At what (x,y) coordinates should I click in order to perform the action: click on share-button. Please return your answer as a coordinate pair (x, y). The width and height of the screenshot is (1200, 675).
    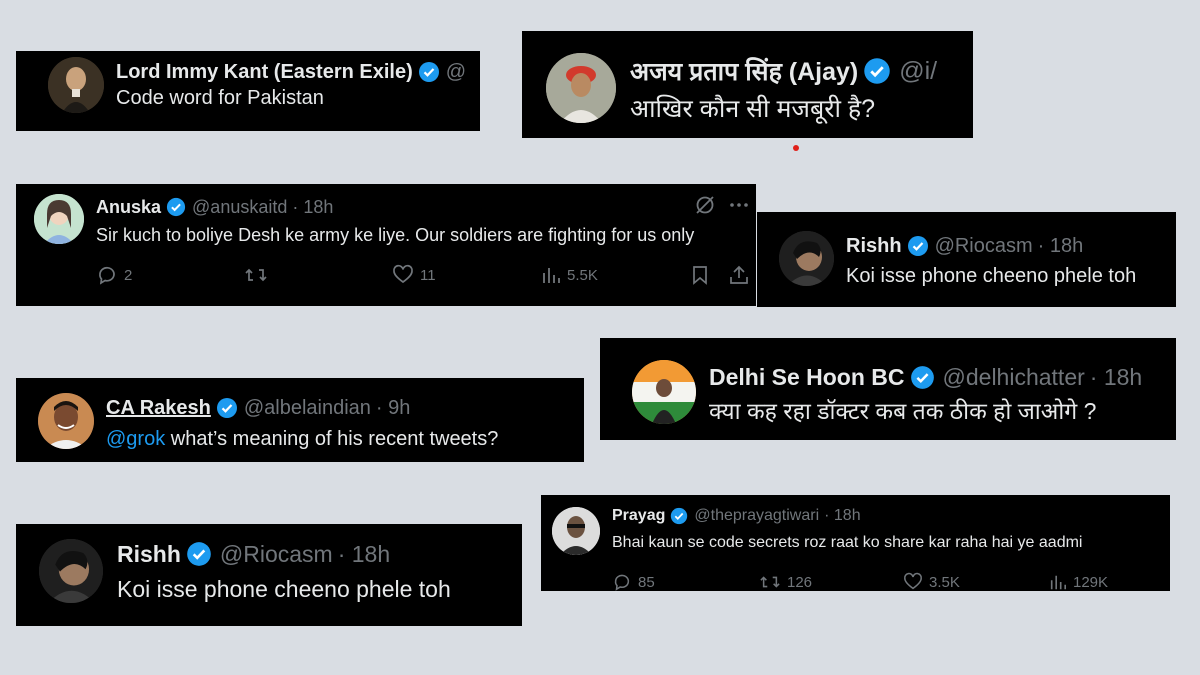
    Looking at the image, I should click on (739, 275).